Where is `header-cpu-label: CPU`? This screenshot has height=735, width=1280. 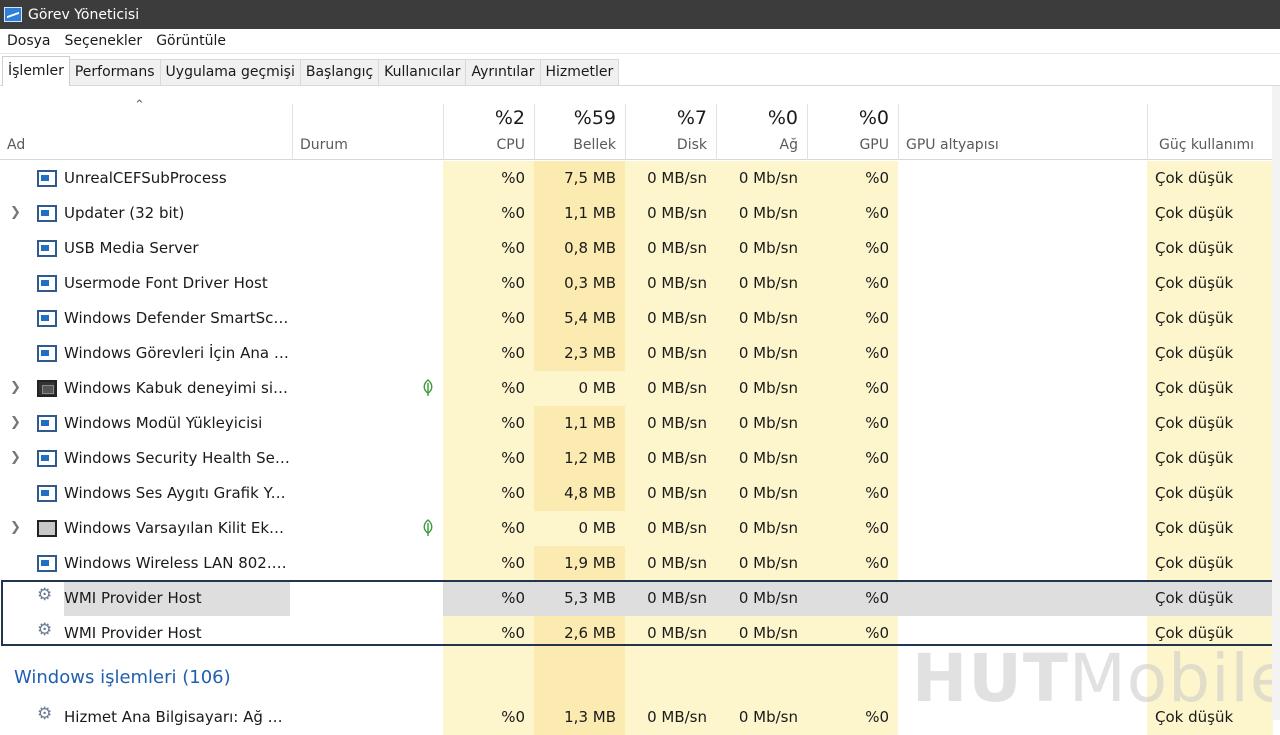 header-cpu-label: CPU is located at coordinates (510, 145).